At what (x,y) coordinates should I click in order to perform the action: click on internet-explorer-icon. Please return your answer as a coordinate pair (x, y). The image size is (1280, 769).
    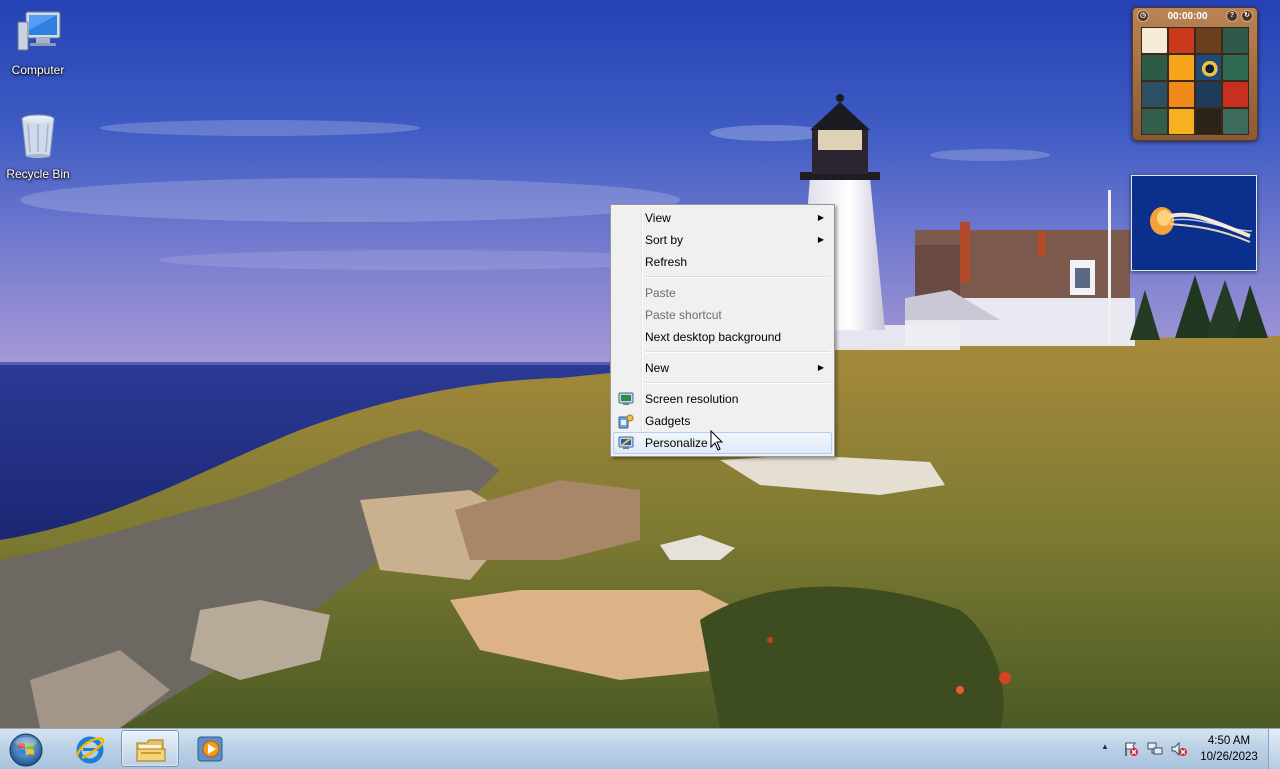
    Looking at the image, I should click on (90, 750).